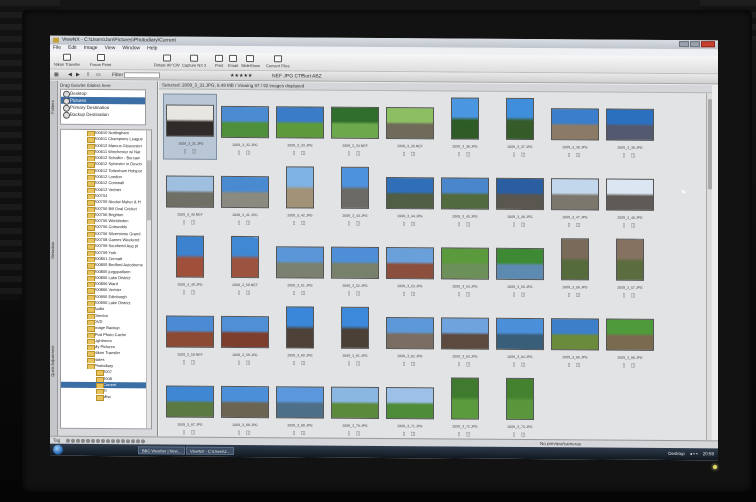  I want to click on thumbnail-item: 2009_3_37.JPG ▯ ◫, so click(520, 129).